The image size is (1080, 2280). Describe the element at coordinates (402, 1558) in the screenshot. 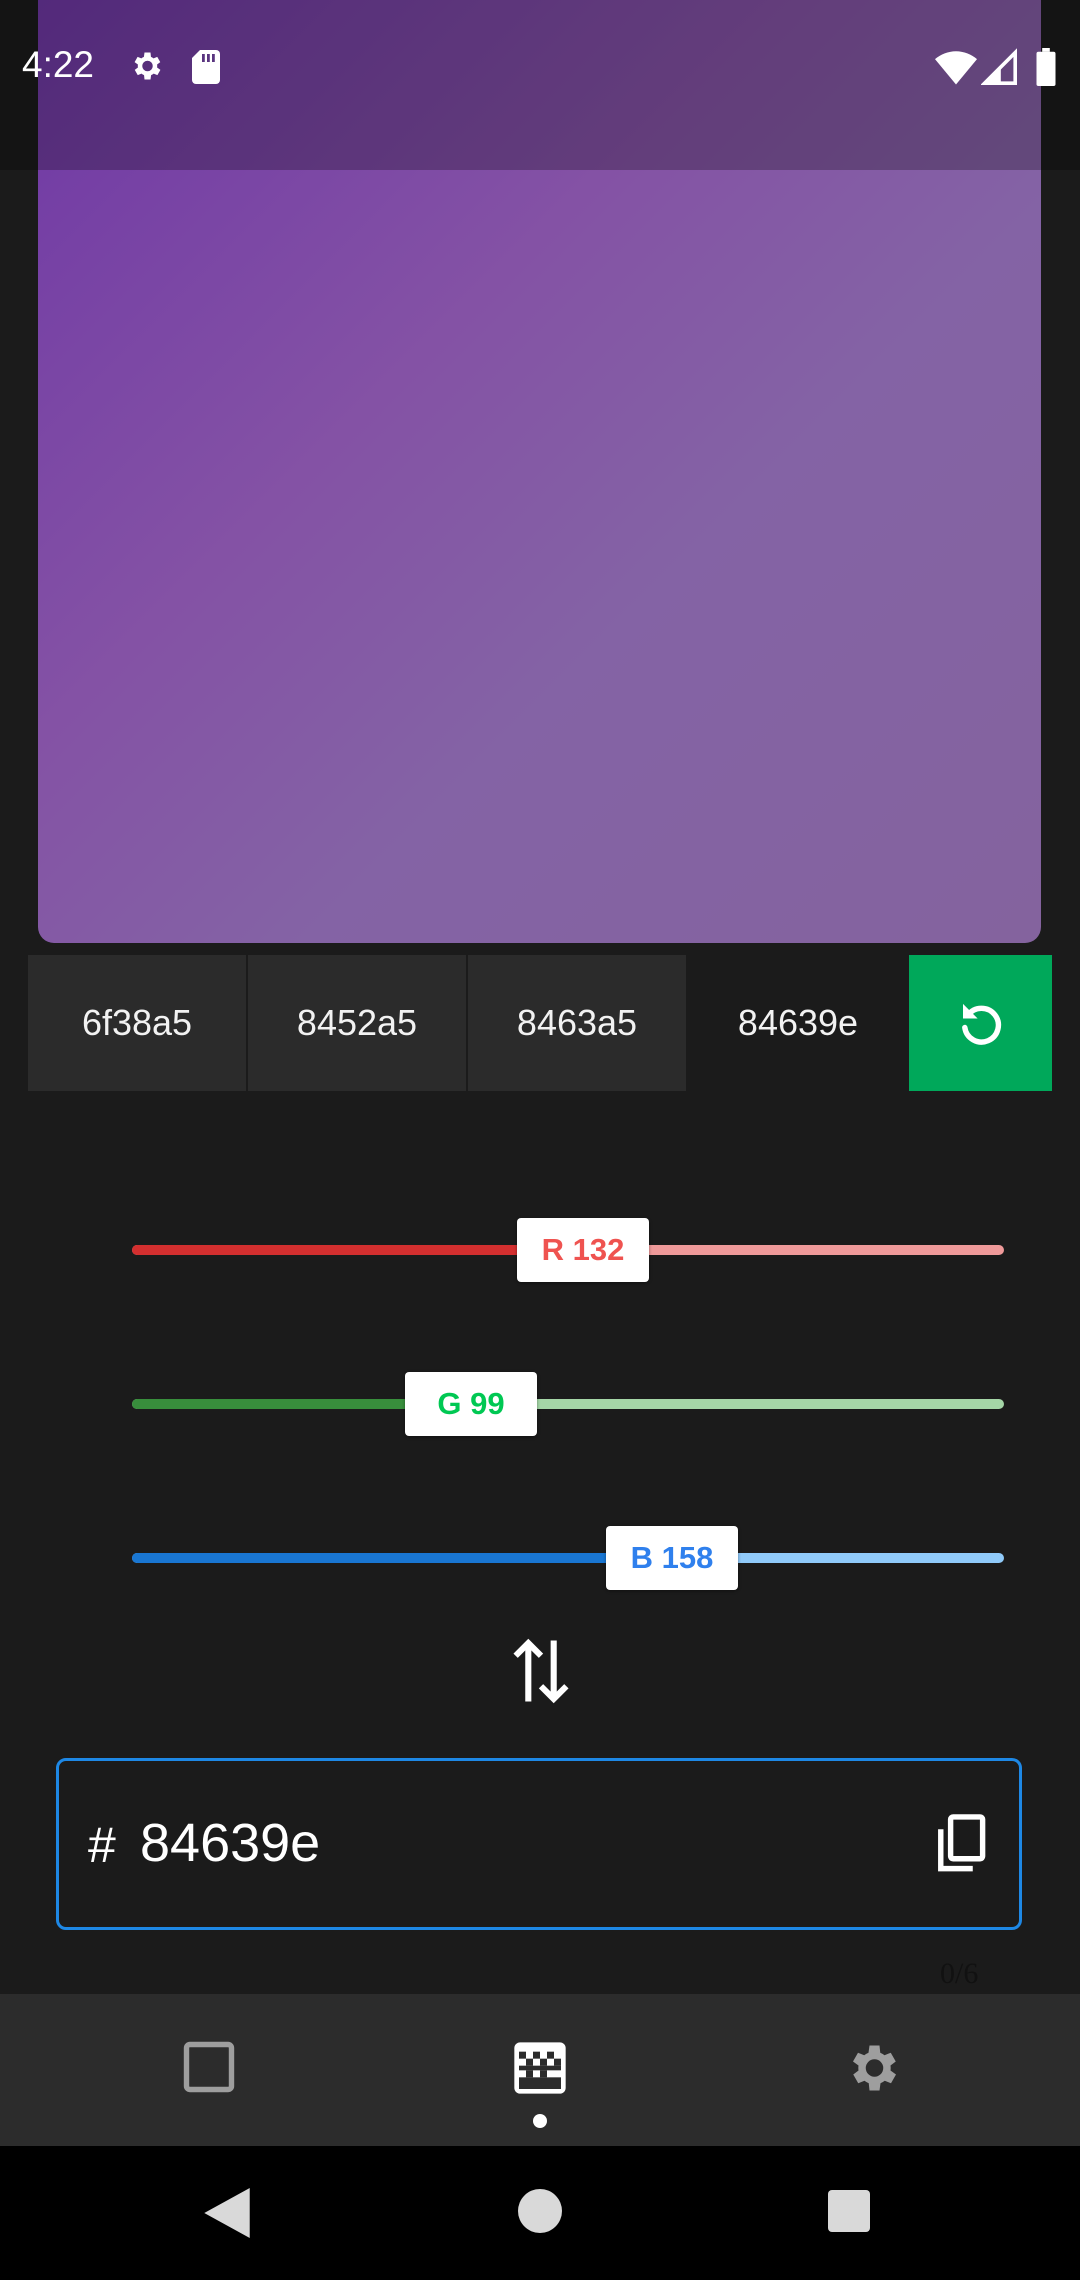

I see `blue-track-fill` at that location.